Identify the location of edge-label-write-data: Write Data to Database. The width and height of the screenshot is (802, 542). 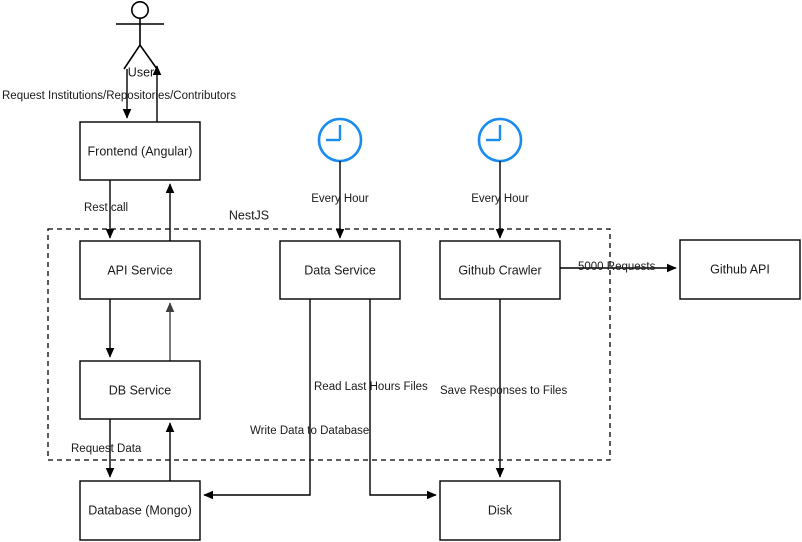
(309, 431).